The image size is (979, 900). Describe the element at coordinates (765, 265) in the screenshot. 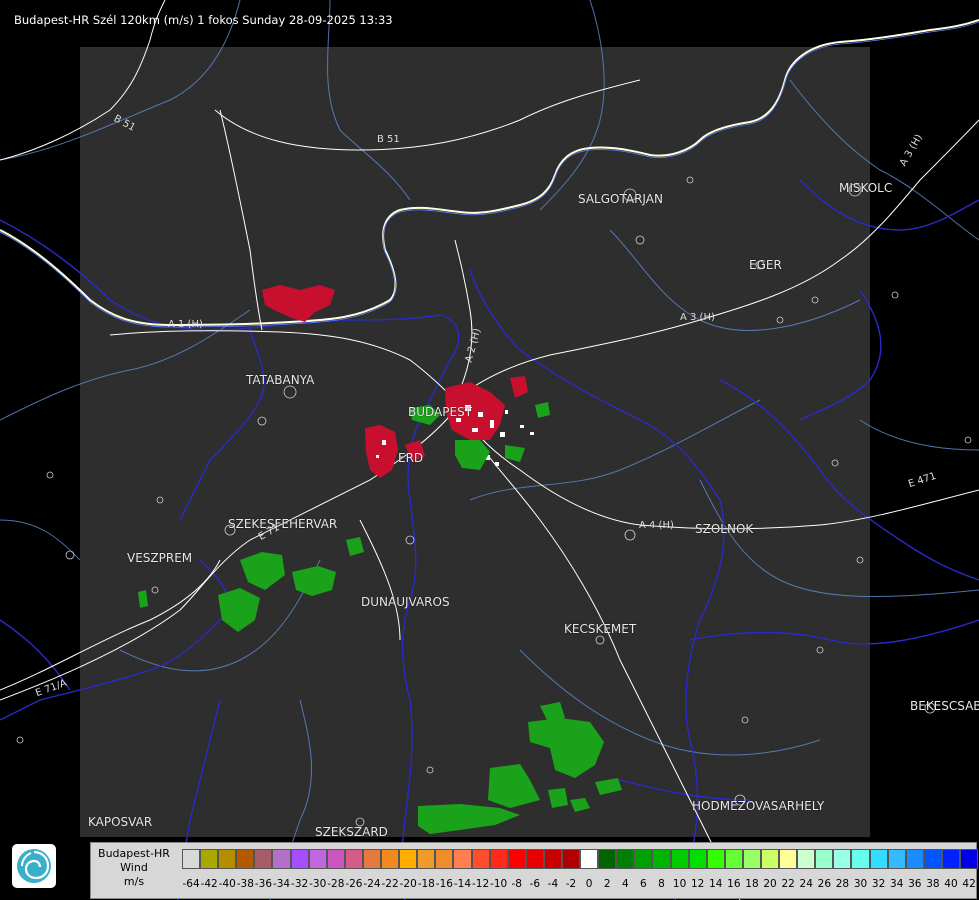

I see `city-label-eger: EGER` at that location.